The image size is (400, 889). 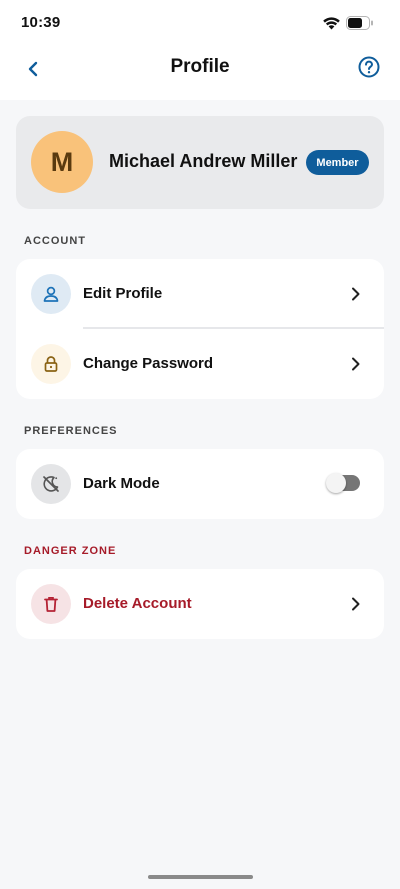 I want to click on nav-bar: Profile, so click(x=200, y=74).